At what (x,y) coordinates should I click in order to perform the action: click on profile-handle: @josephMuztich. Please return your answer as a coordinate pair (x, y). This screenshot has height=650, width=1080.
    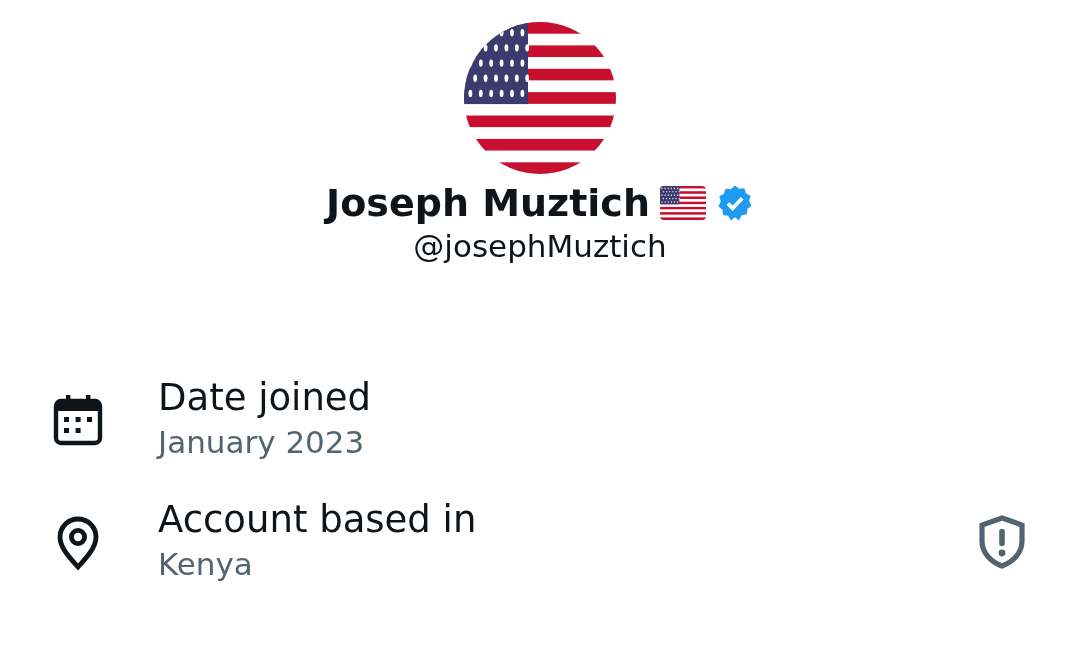
    Looking at the image, I should click on (540, 246).